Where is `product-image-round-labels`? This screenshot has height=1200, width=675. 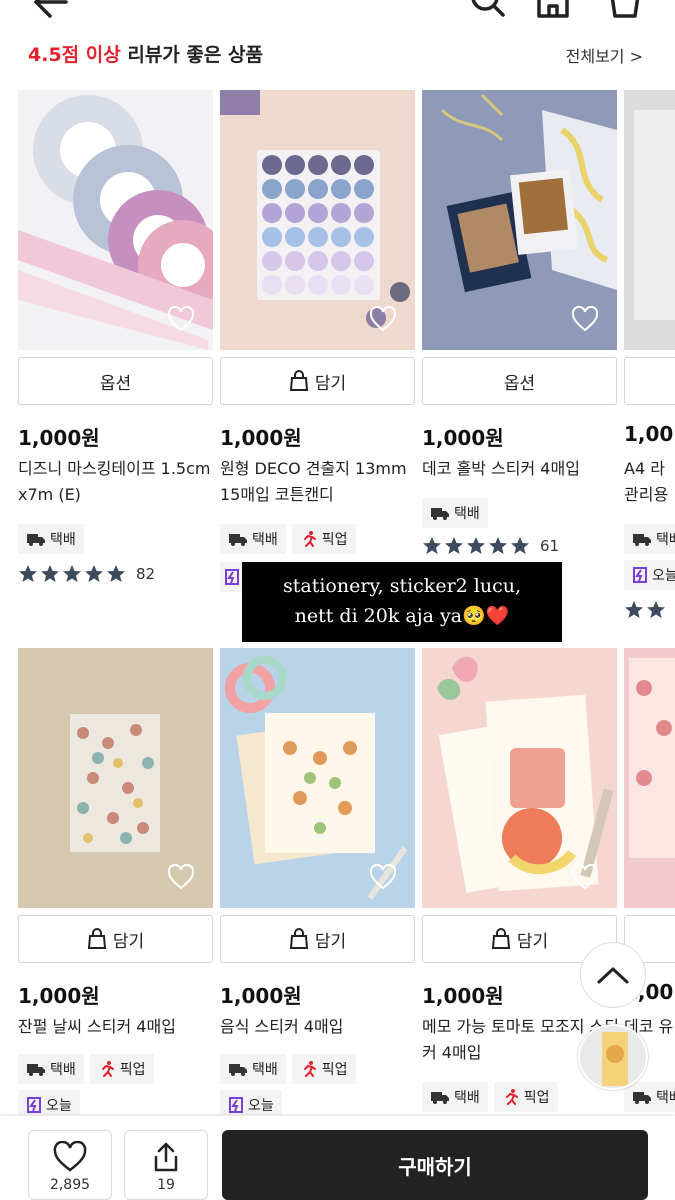 product-image-round-labels is located at coordinates (317, 220).